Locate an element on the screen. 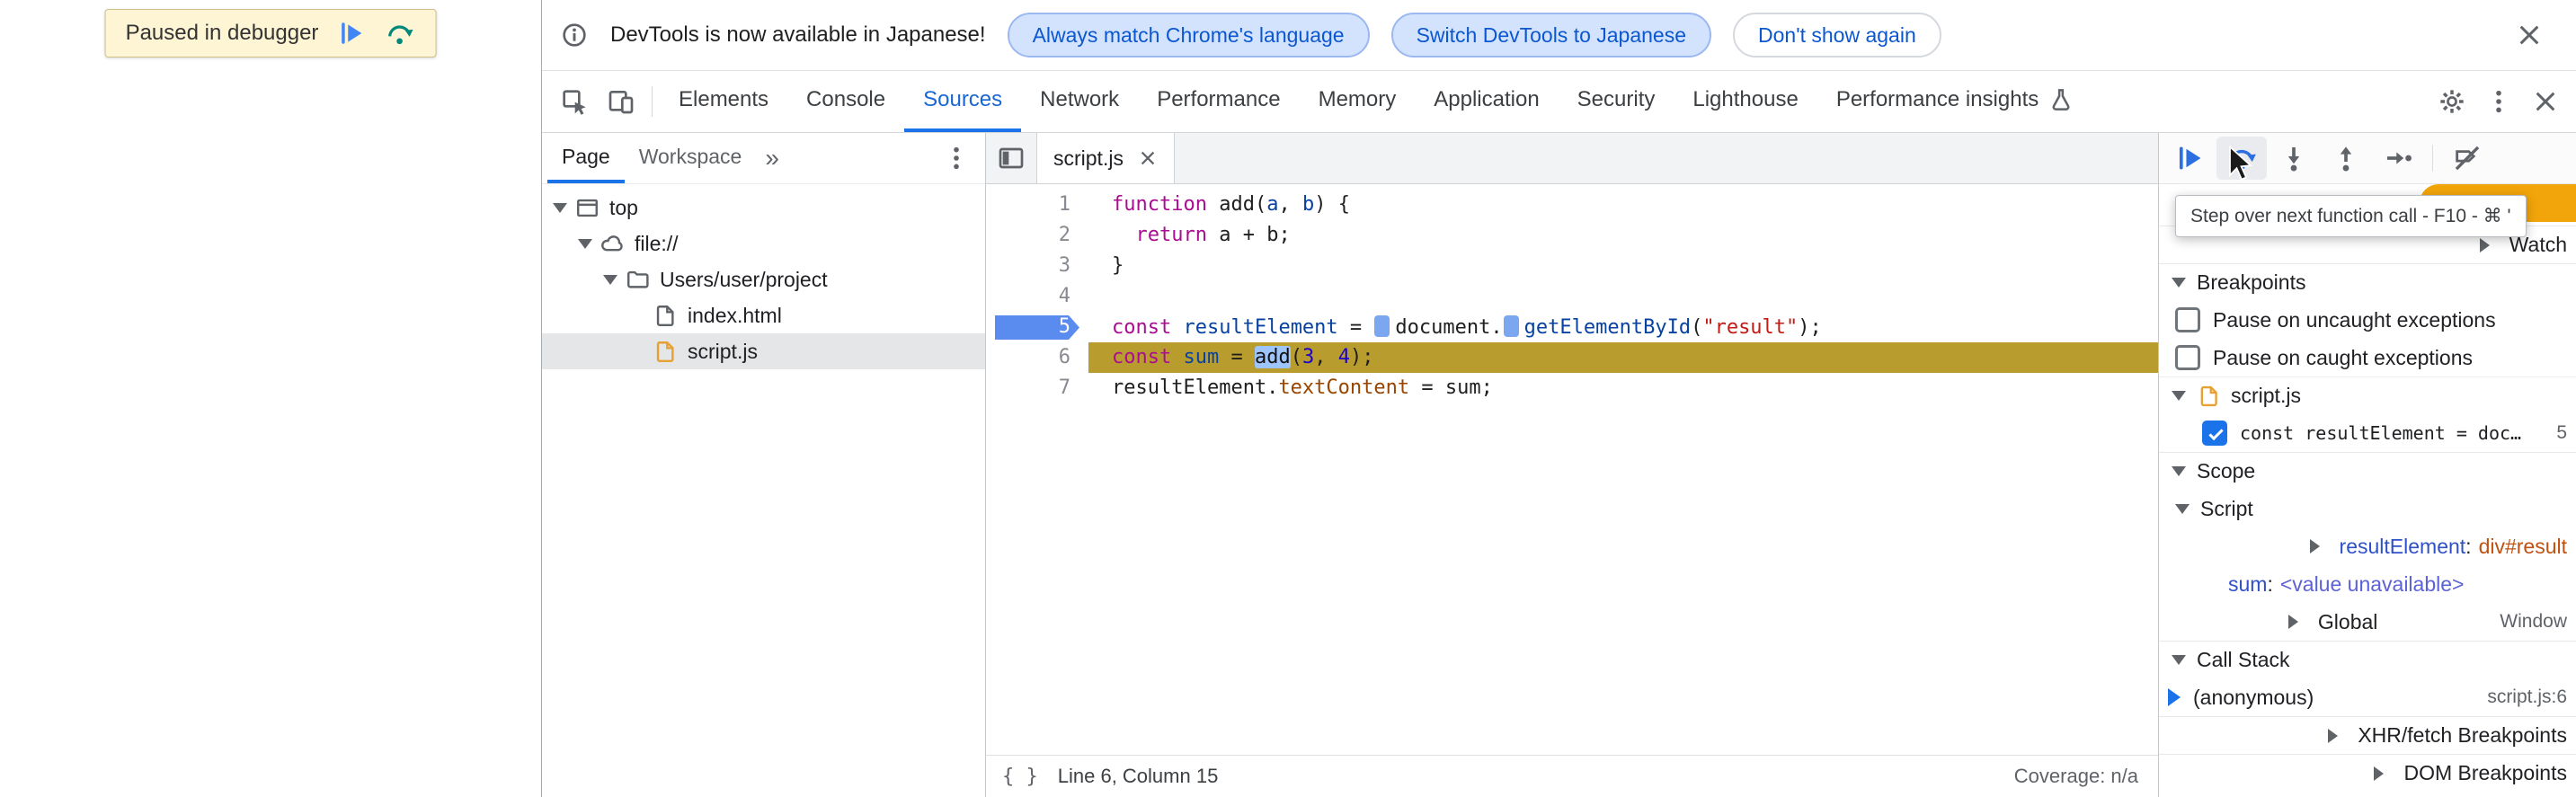 This screenshot has height=797, width=2576. navigator-menu-button is located at coordinates (956, 158).